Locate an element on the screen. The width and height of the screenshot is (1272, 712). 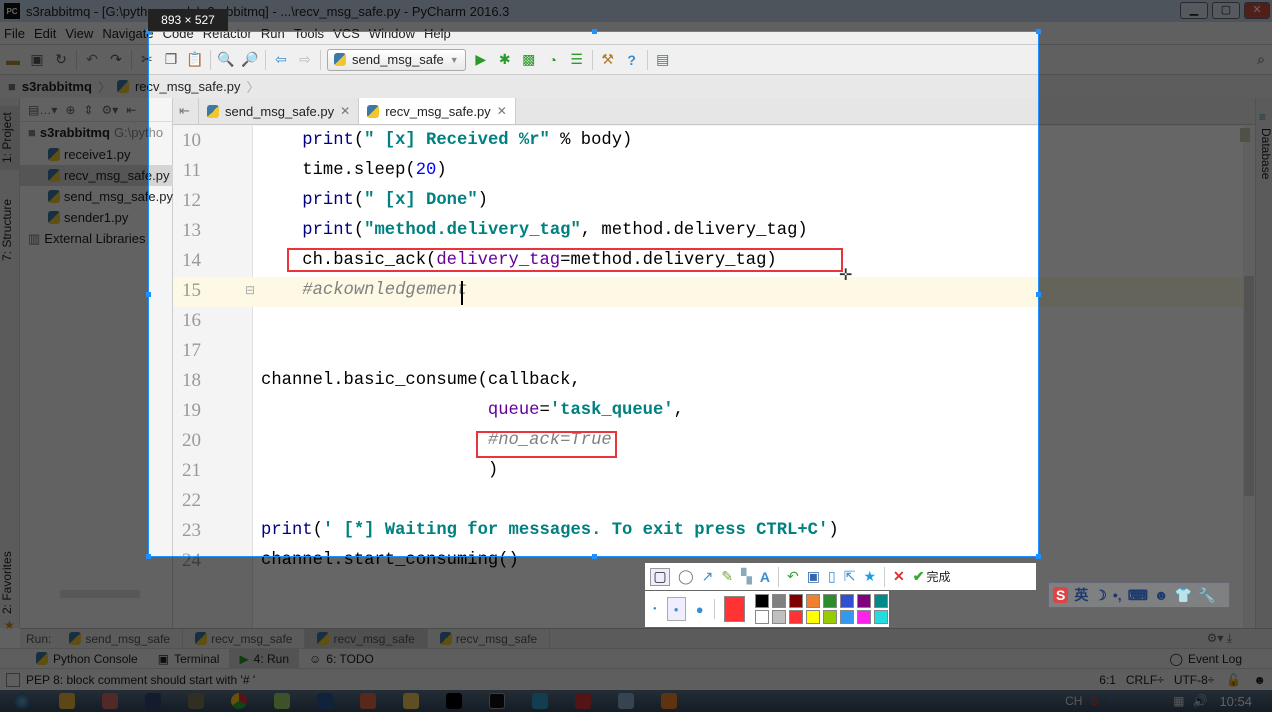
status-toggle-icon is located at coordinates (13, 679).